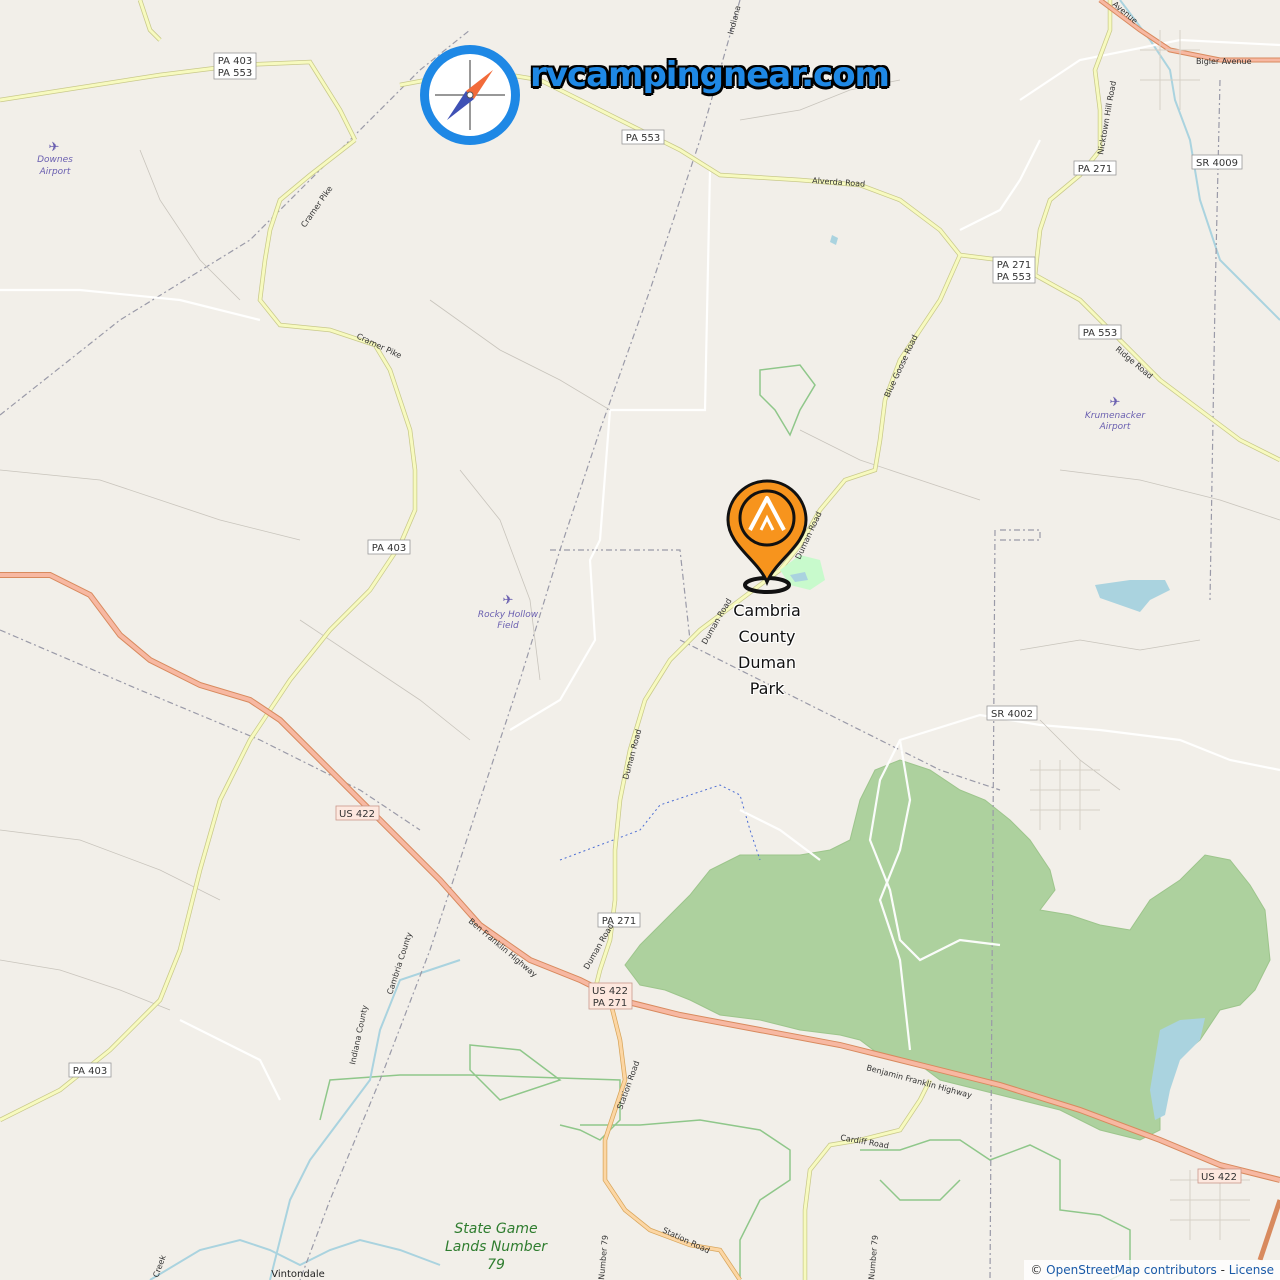  I want to click on shield-pa403-mid: PA 403, so click(389, 547).